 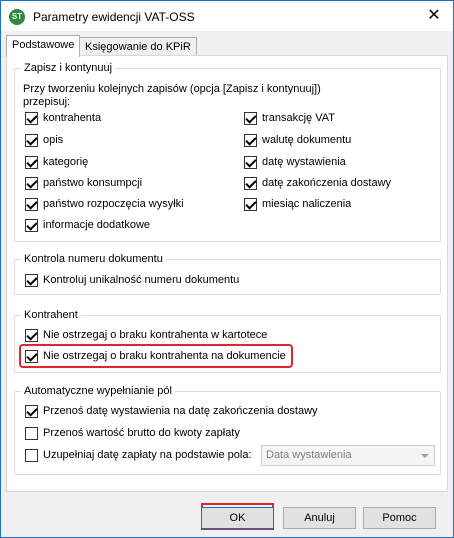 I want to click on checkbox-panstwo-konsumpcji: państwo konsumpcji, so click(x=83, y=183).